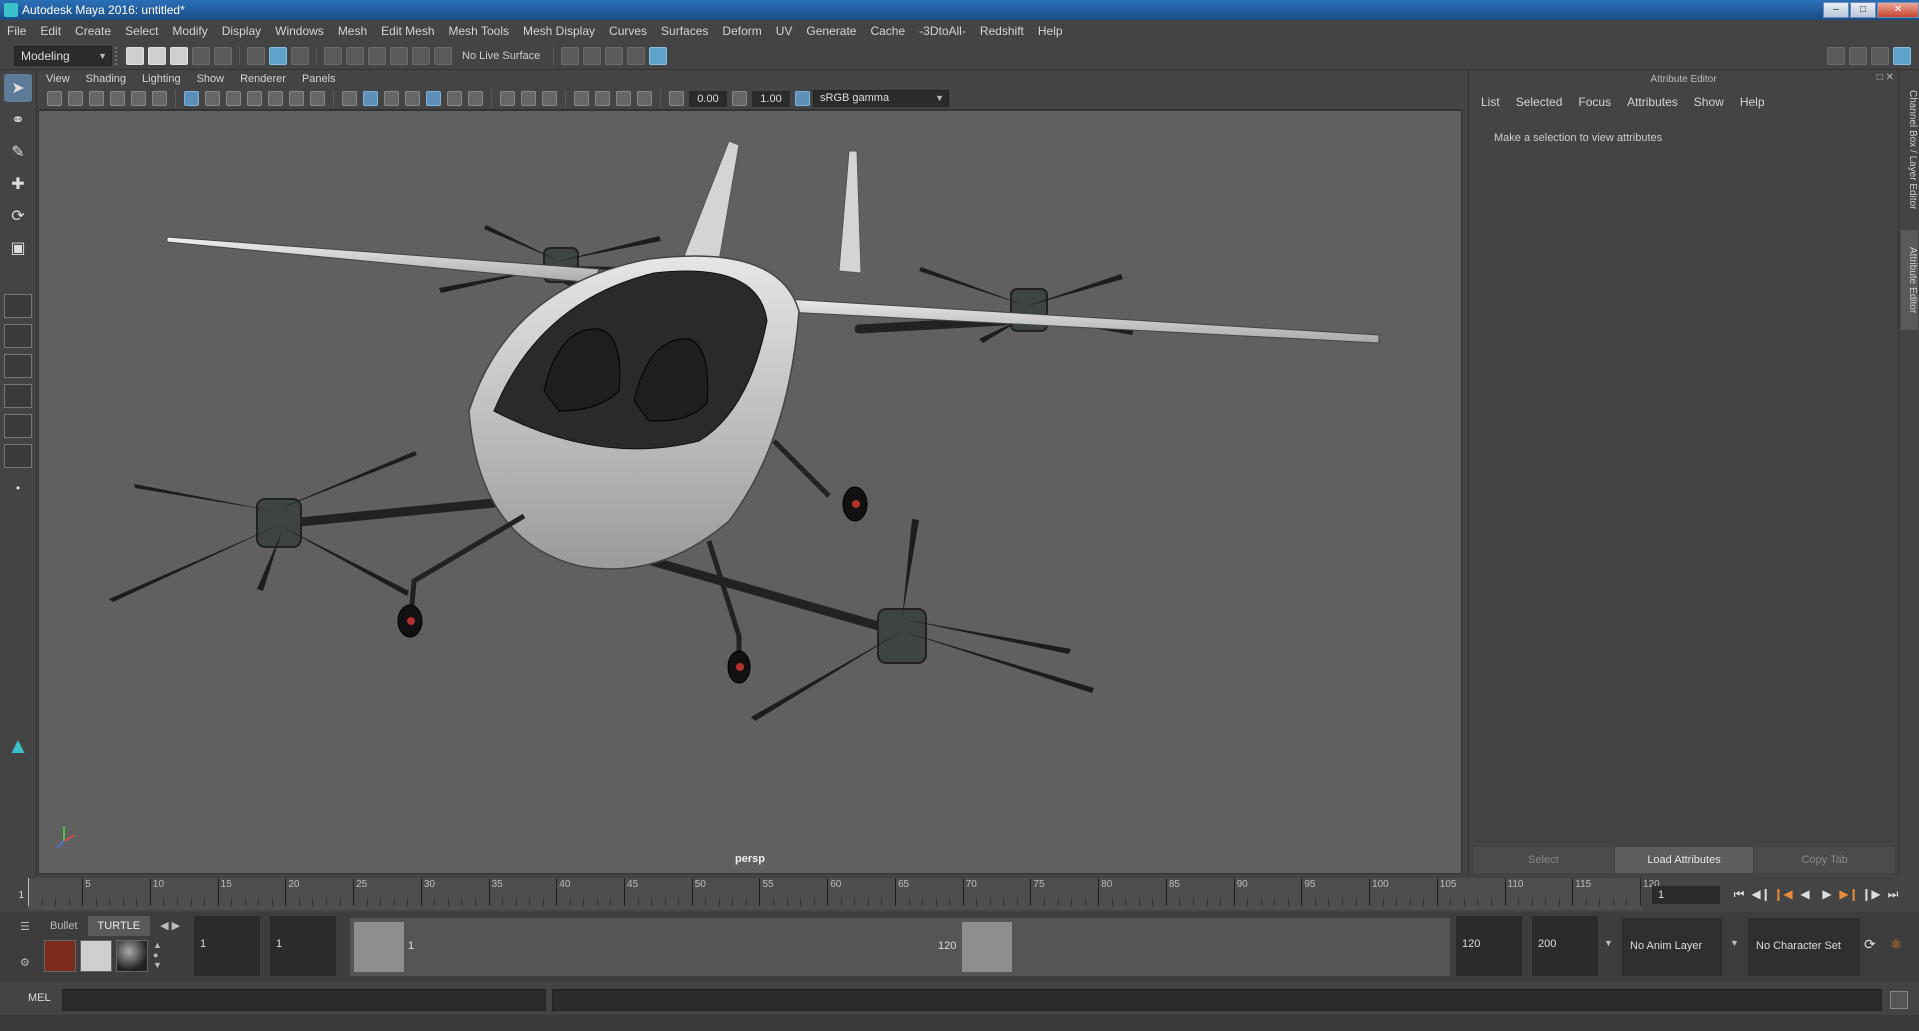  I want to click on shelf-tab-bullet: Bullet, so click(64, 926).